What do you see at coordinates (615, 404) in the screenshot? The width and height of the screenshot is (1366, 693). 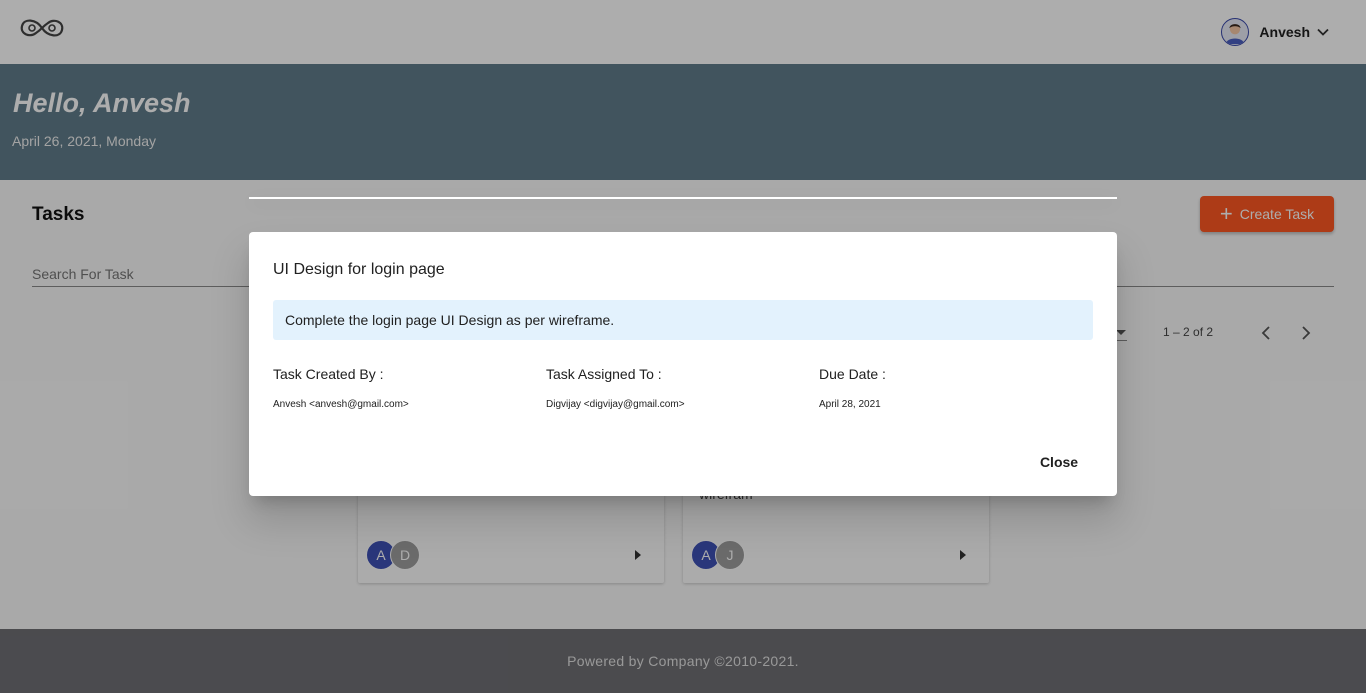 I see `assigned-to-value: Digvijay <digvijay@gmail.com>` at bounding box center [615, 404].